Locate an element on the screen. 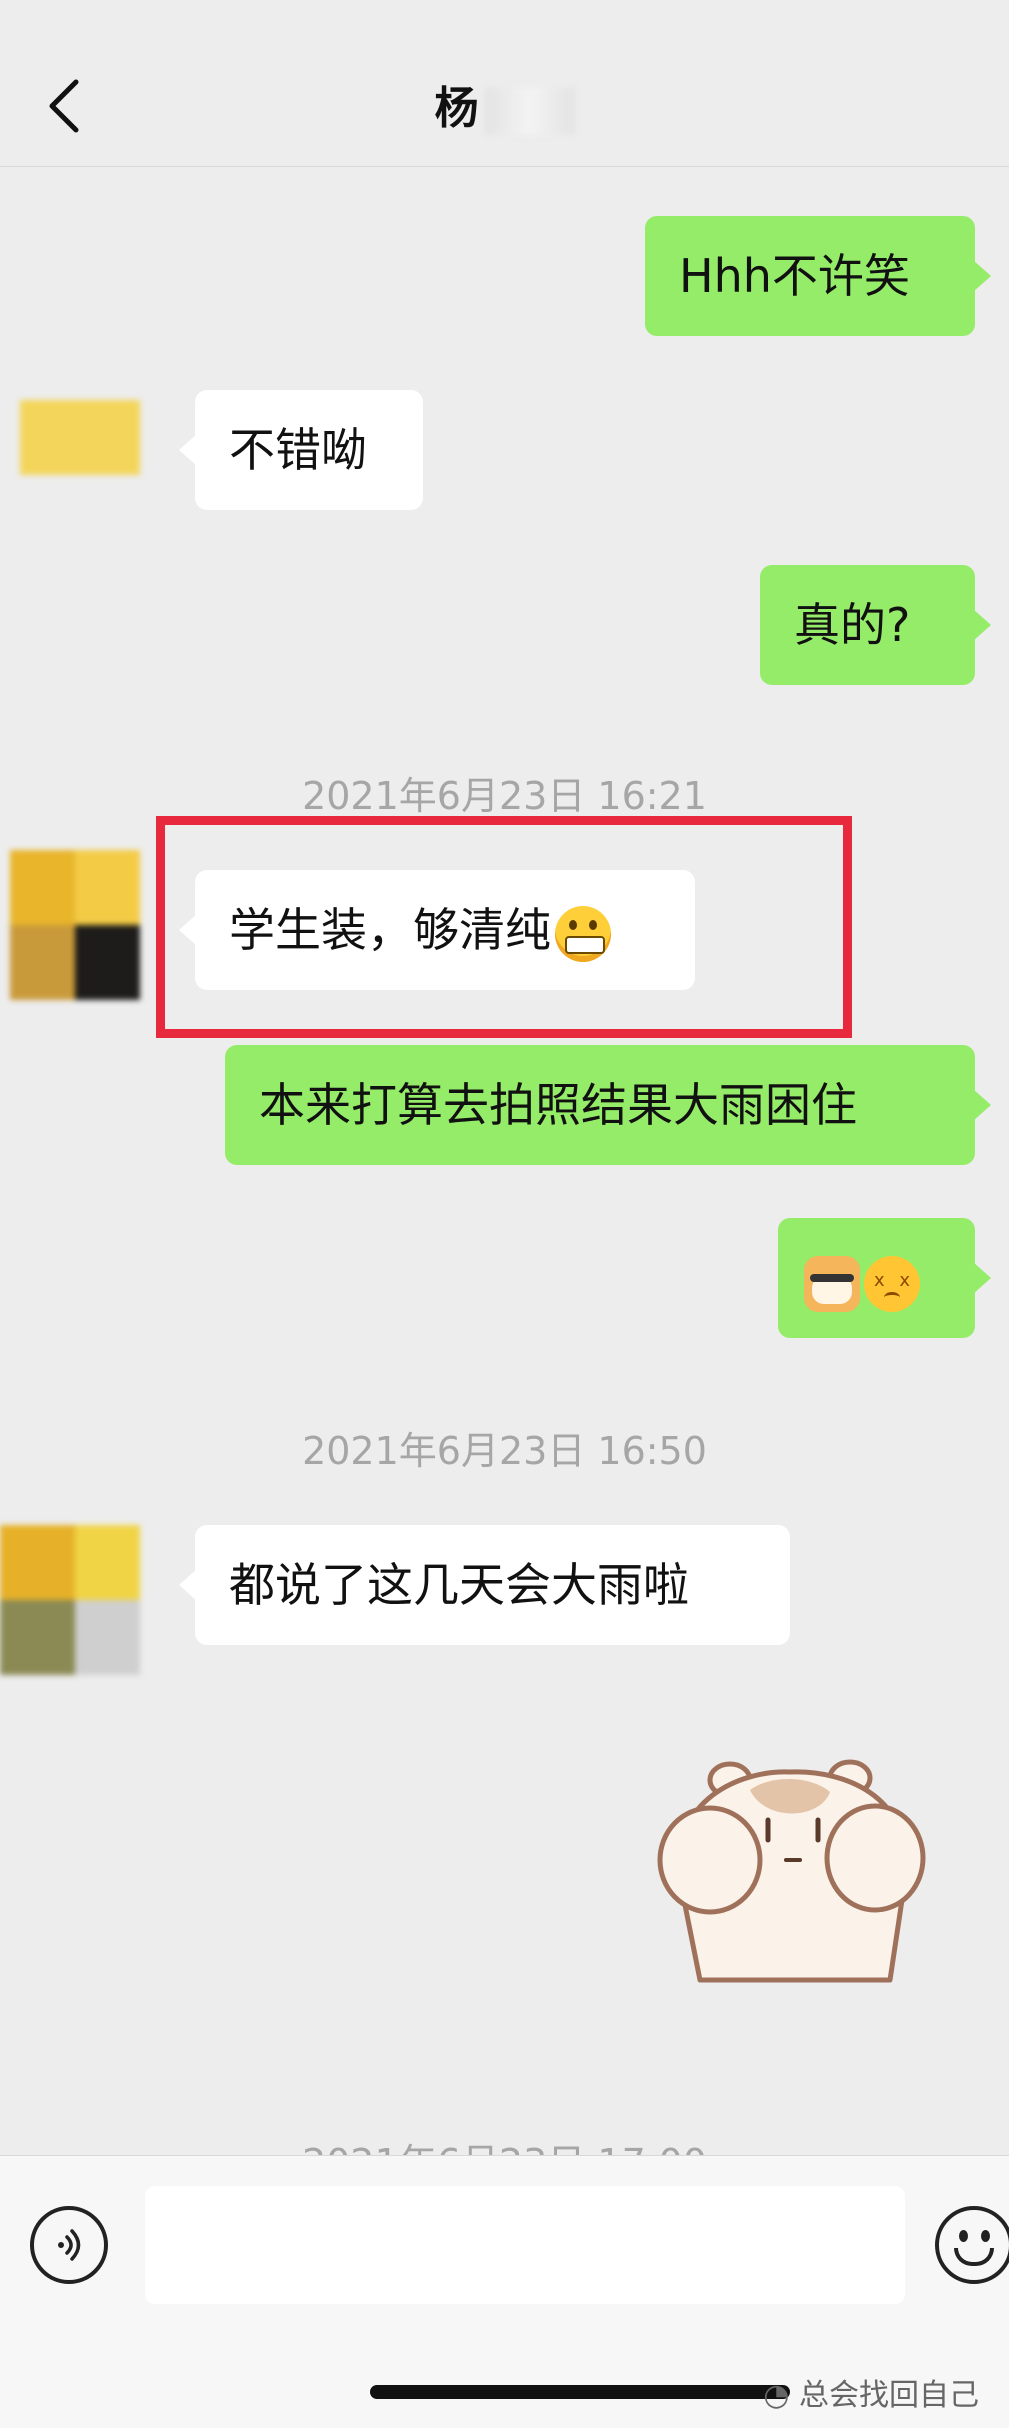  message-bubble-sent: 本来打算去拍照结果大雨困住 is located at coordinates (608, 1105).